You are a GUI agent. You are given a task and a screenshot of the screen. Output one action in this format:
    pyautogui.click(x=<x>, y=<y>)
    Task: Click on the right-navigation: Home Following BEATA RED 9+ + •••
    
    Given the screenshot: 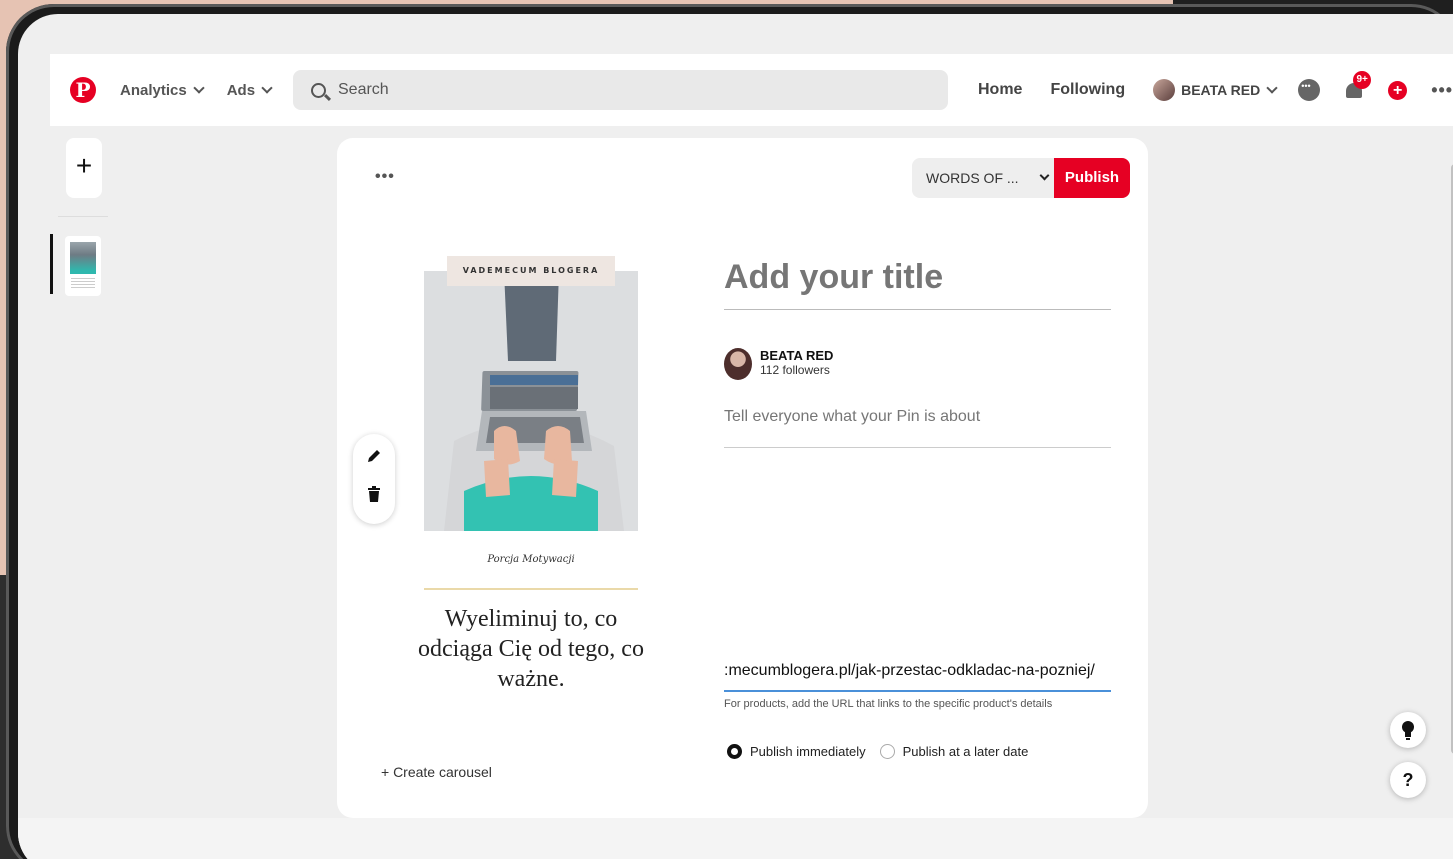 What is the action you would take?
    pyautogui.click(x=1215, y=90)
    